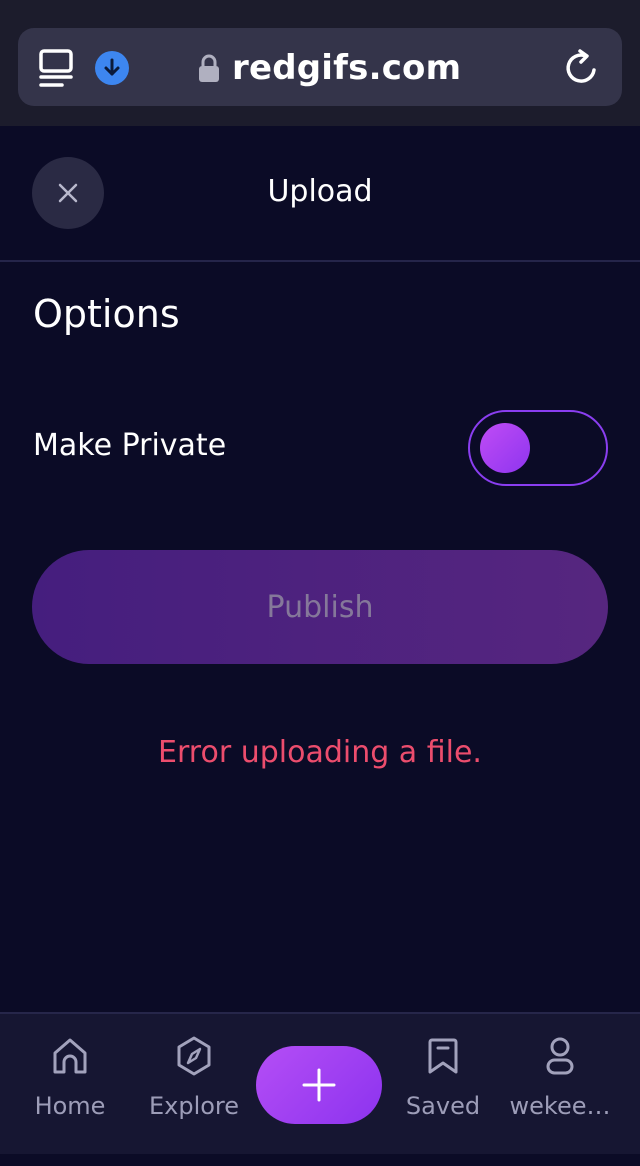 Image resolution: width=640 pixels, height=1166 pixels. What do you see at coordinates (443, 1106) in the screenshot?
I see `nav-label-saved: Saved` at bounding box center [443, 1106].